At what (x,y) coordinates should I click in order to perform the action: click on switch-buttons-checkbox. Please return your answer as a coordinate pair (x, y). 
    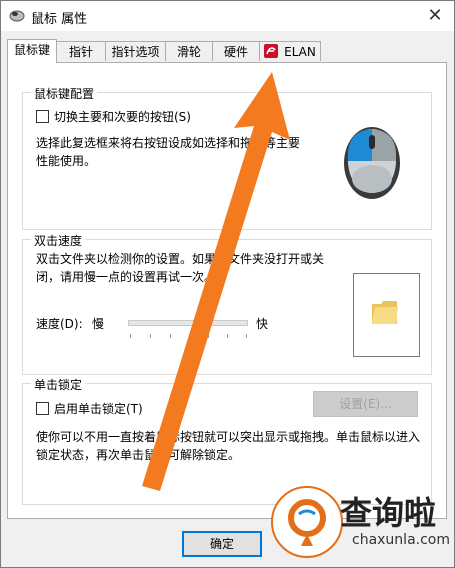
    Looking at the image, I should click on (42, 116).